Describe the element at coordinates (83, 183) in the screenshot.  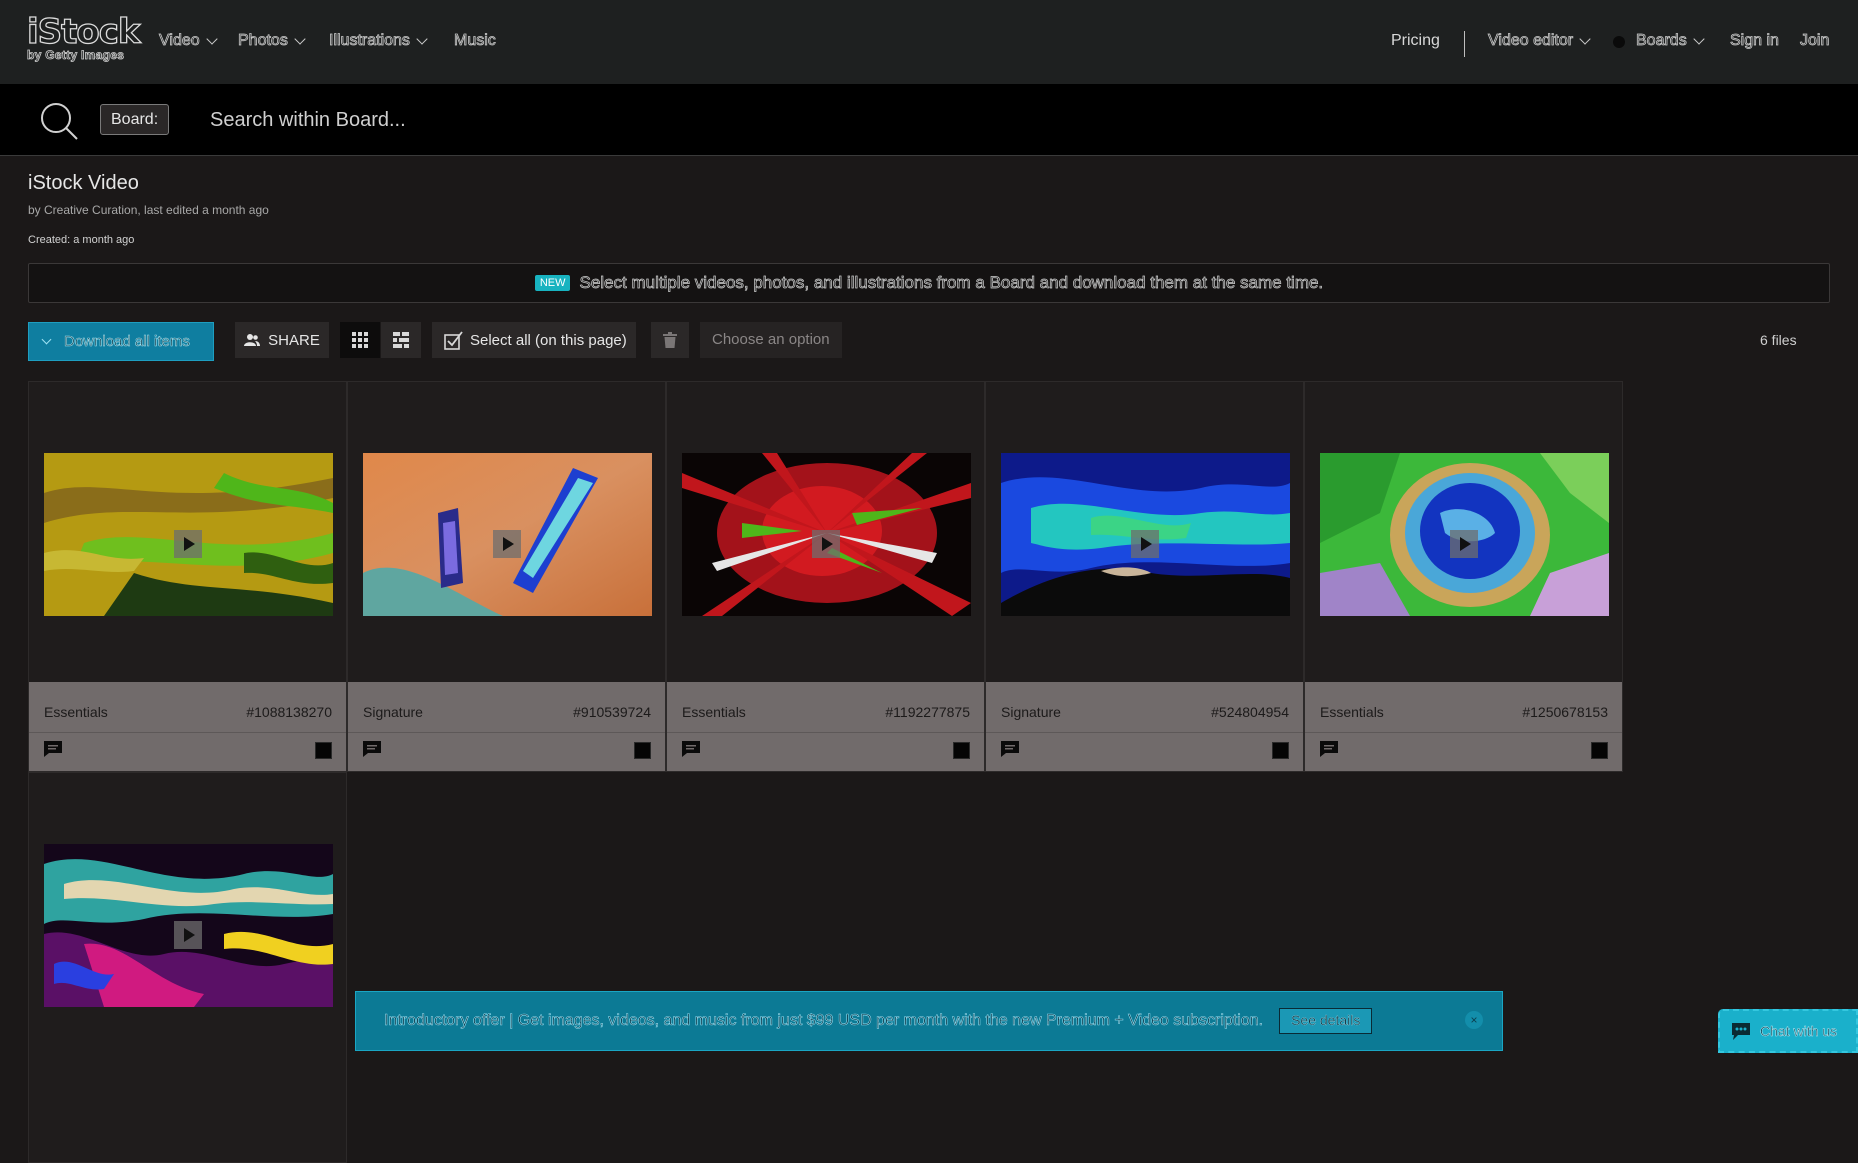
I see `page-title: iStock Video` at that location.